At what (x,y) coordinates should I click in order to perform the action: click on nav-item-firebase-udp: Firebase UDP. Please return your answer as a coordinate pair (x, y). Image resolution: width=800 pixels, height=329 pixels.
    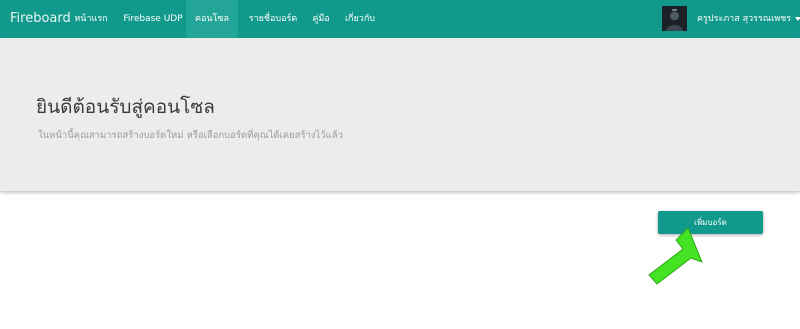
    Looking at the image, I should click on (153, 19).